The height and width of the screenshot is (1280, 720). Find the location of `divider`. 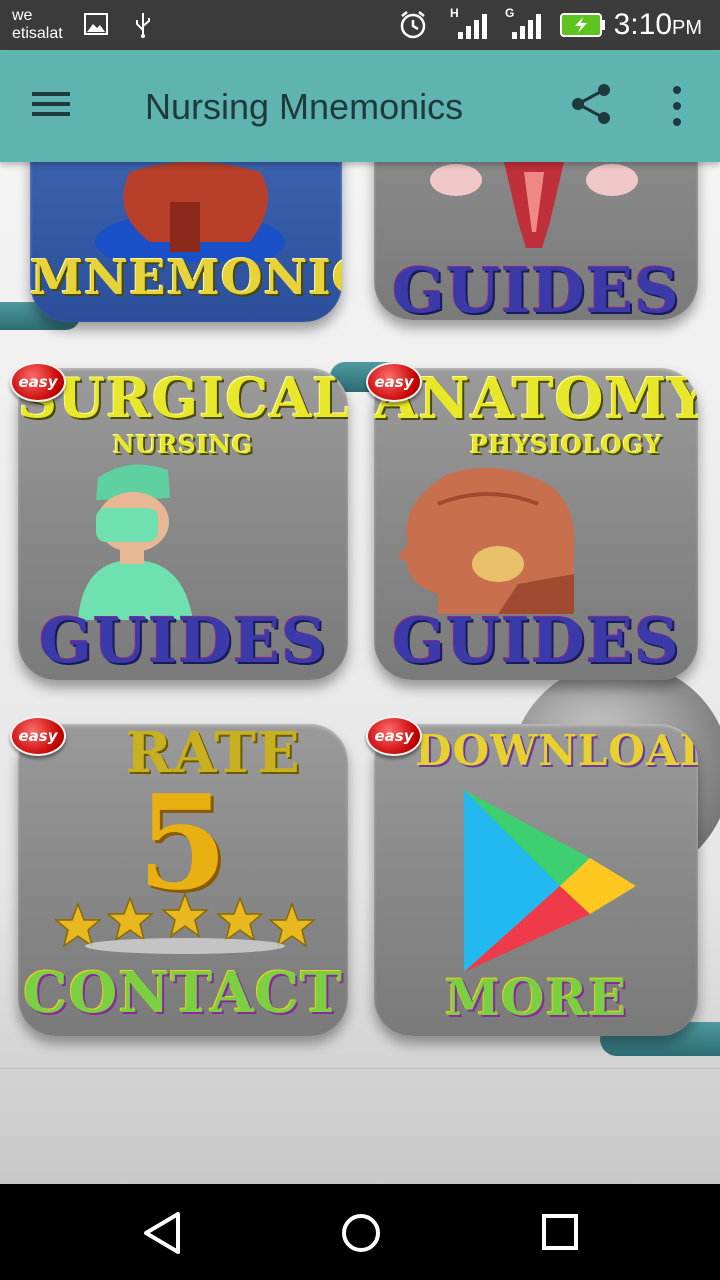

divider is located at coordinates (360, 1068).